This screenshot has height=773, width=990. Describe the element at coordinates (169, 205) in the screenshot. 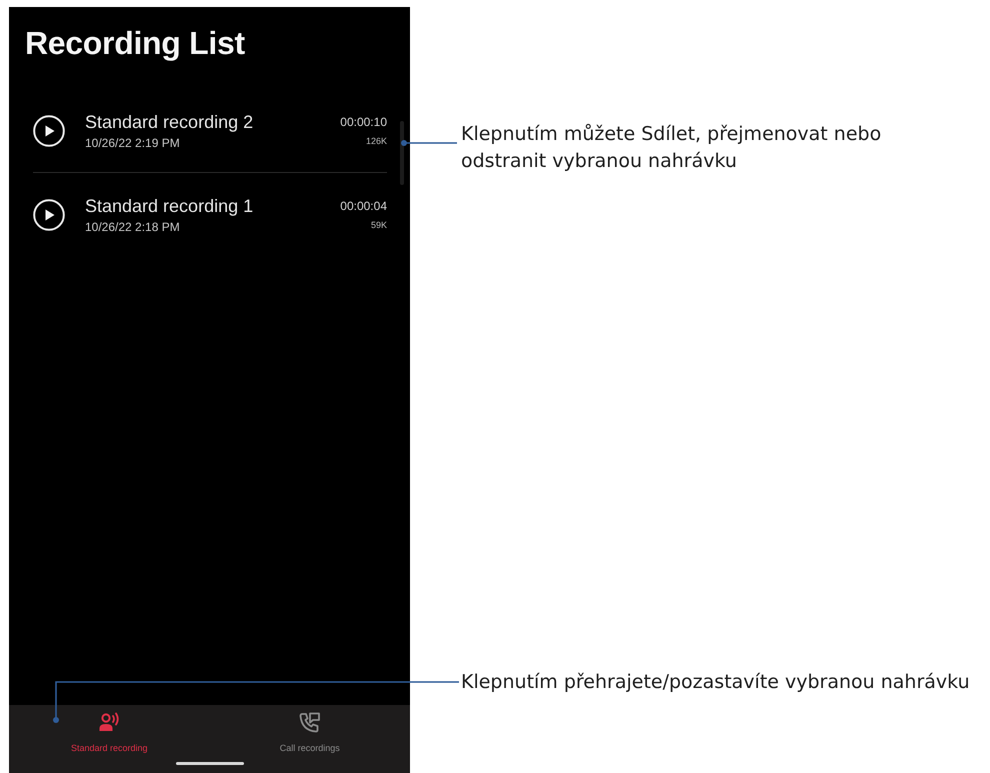

I see `recording-name: Standard recording 1` at that location.